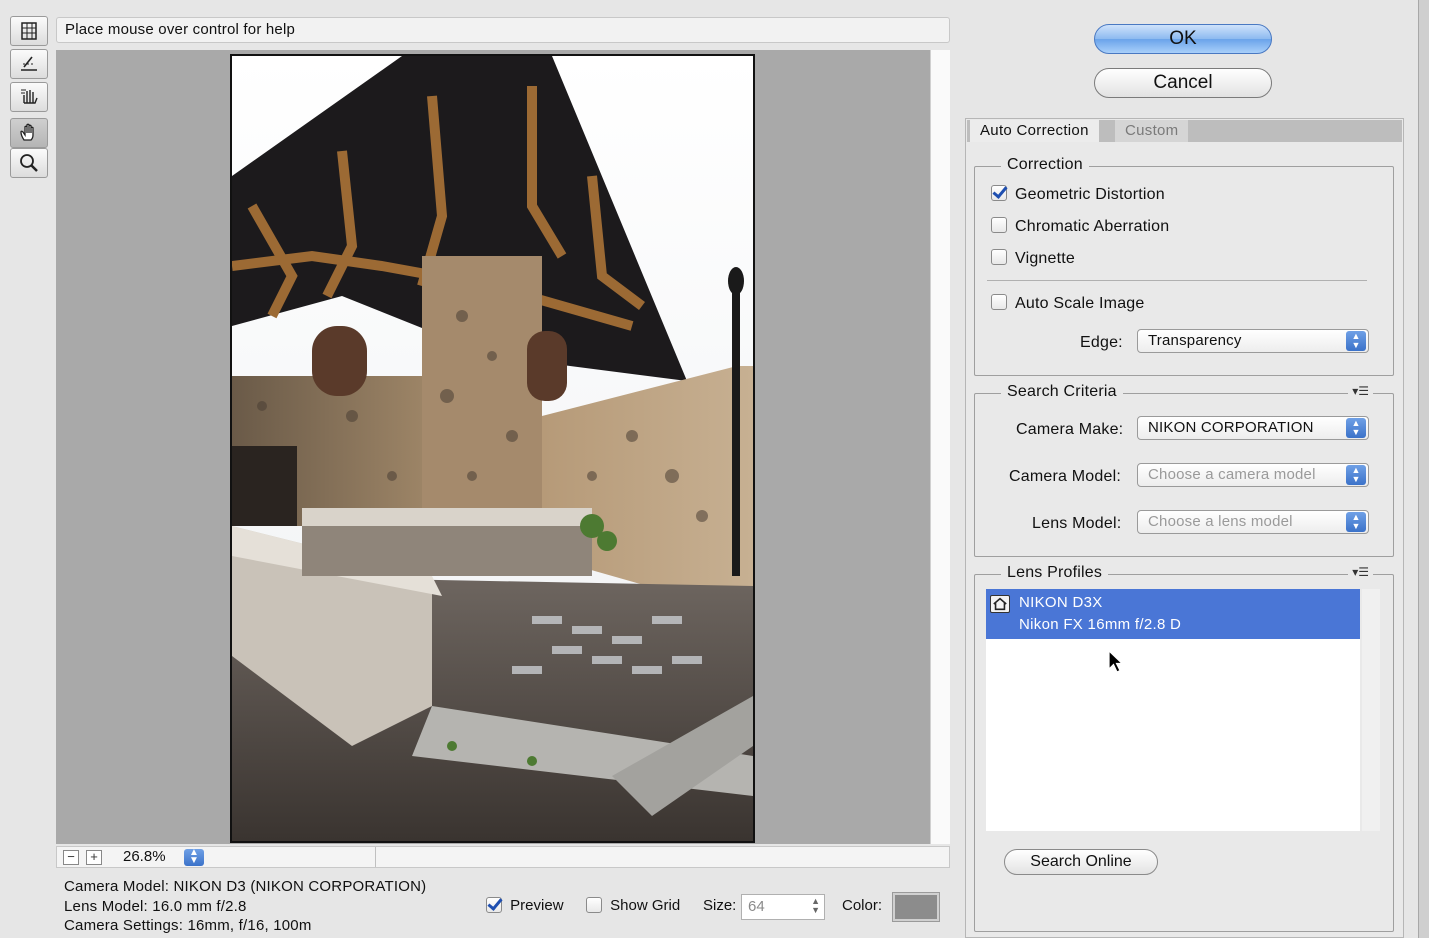  What do you see at coordinates (375, 857) in the screenshot?
I see `horizontal-scrollbar` at bounding box center [375, 857].